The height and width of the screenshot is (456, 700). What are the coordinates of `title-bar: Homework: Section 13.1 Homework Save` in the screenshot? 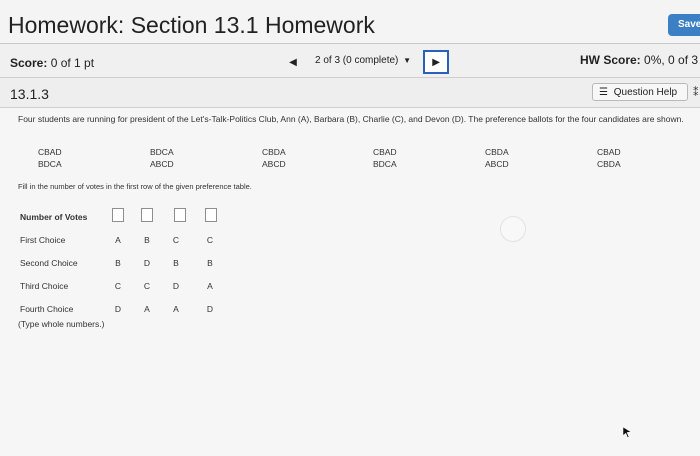 It's located at (350, 22).